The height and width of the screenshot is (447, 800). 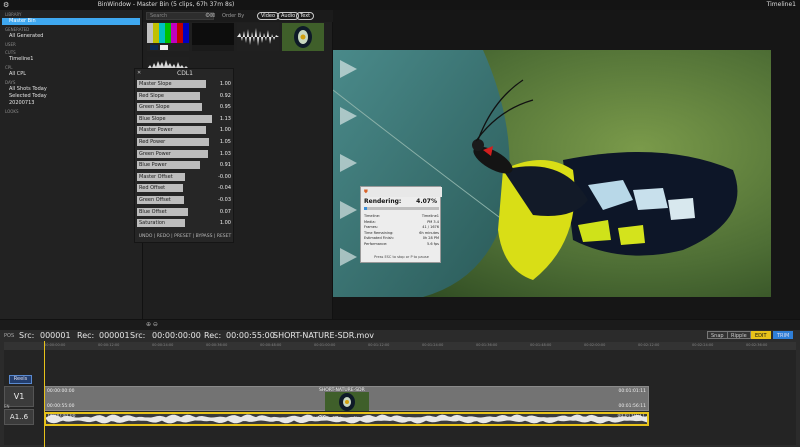 What do you see at coordinates (185, 84) in the screenshot?
I see `cdl-slider: Master Slope 1.00` at bounding box center [185, 84].